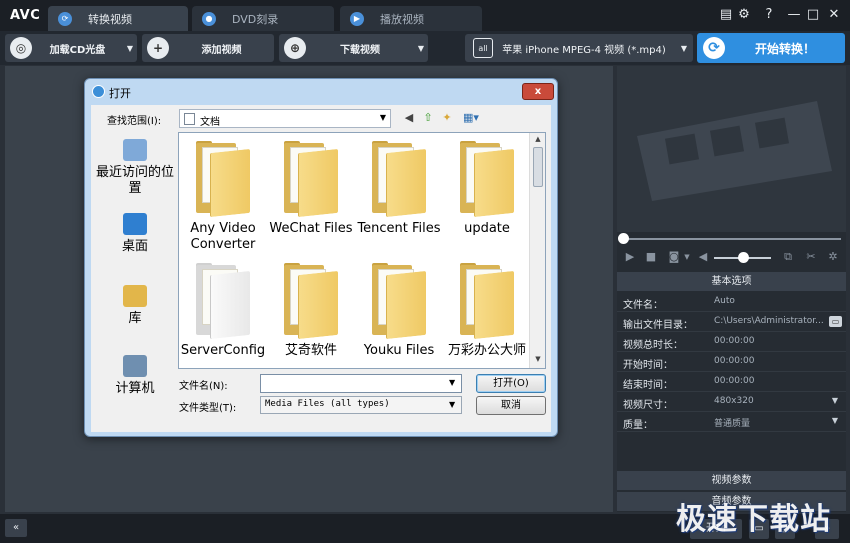 The image size is (850, 543). Describe the element at coordinates (399, 189) in the screenshot. I see `file-item: Tencent Files` at that location.